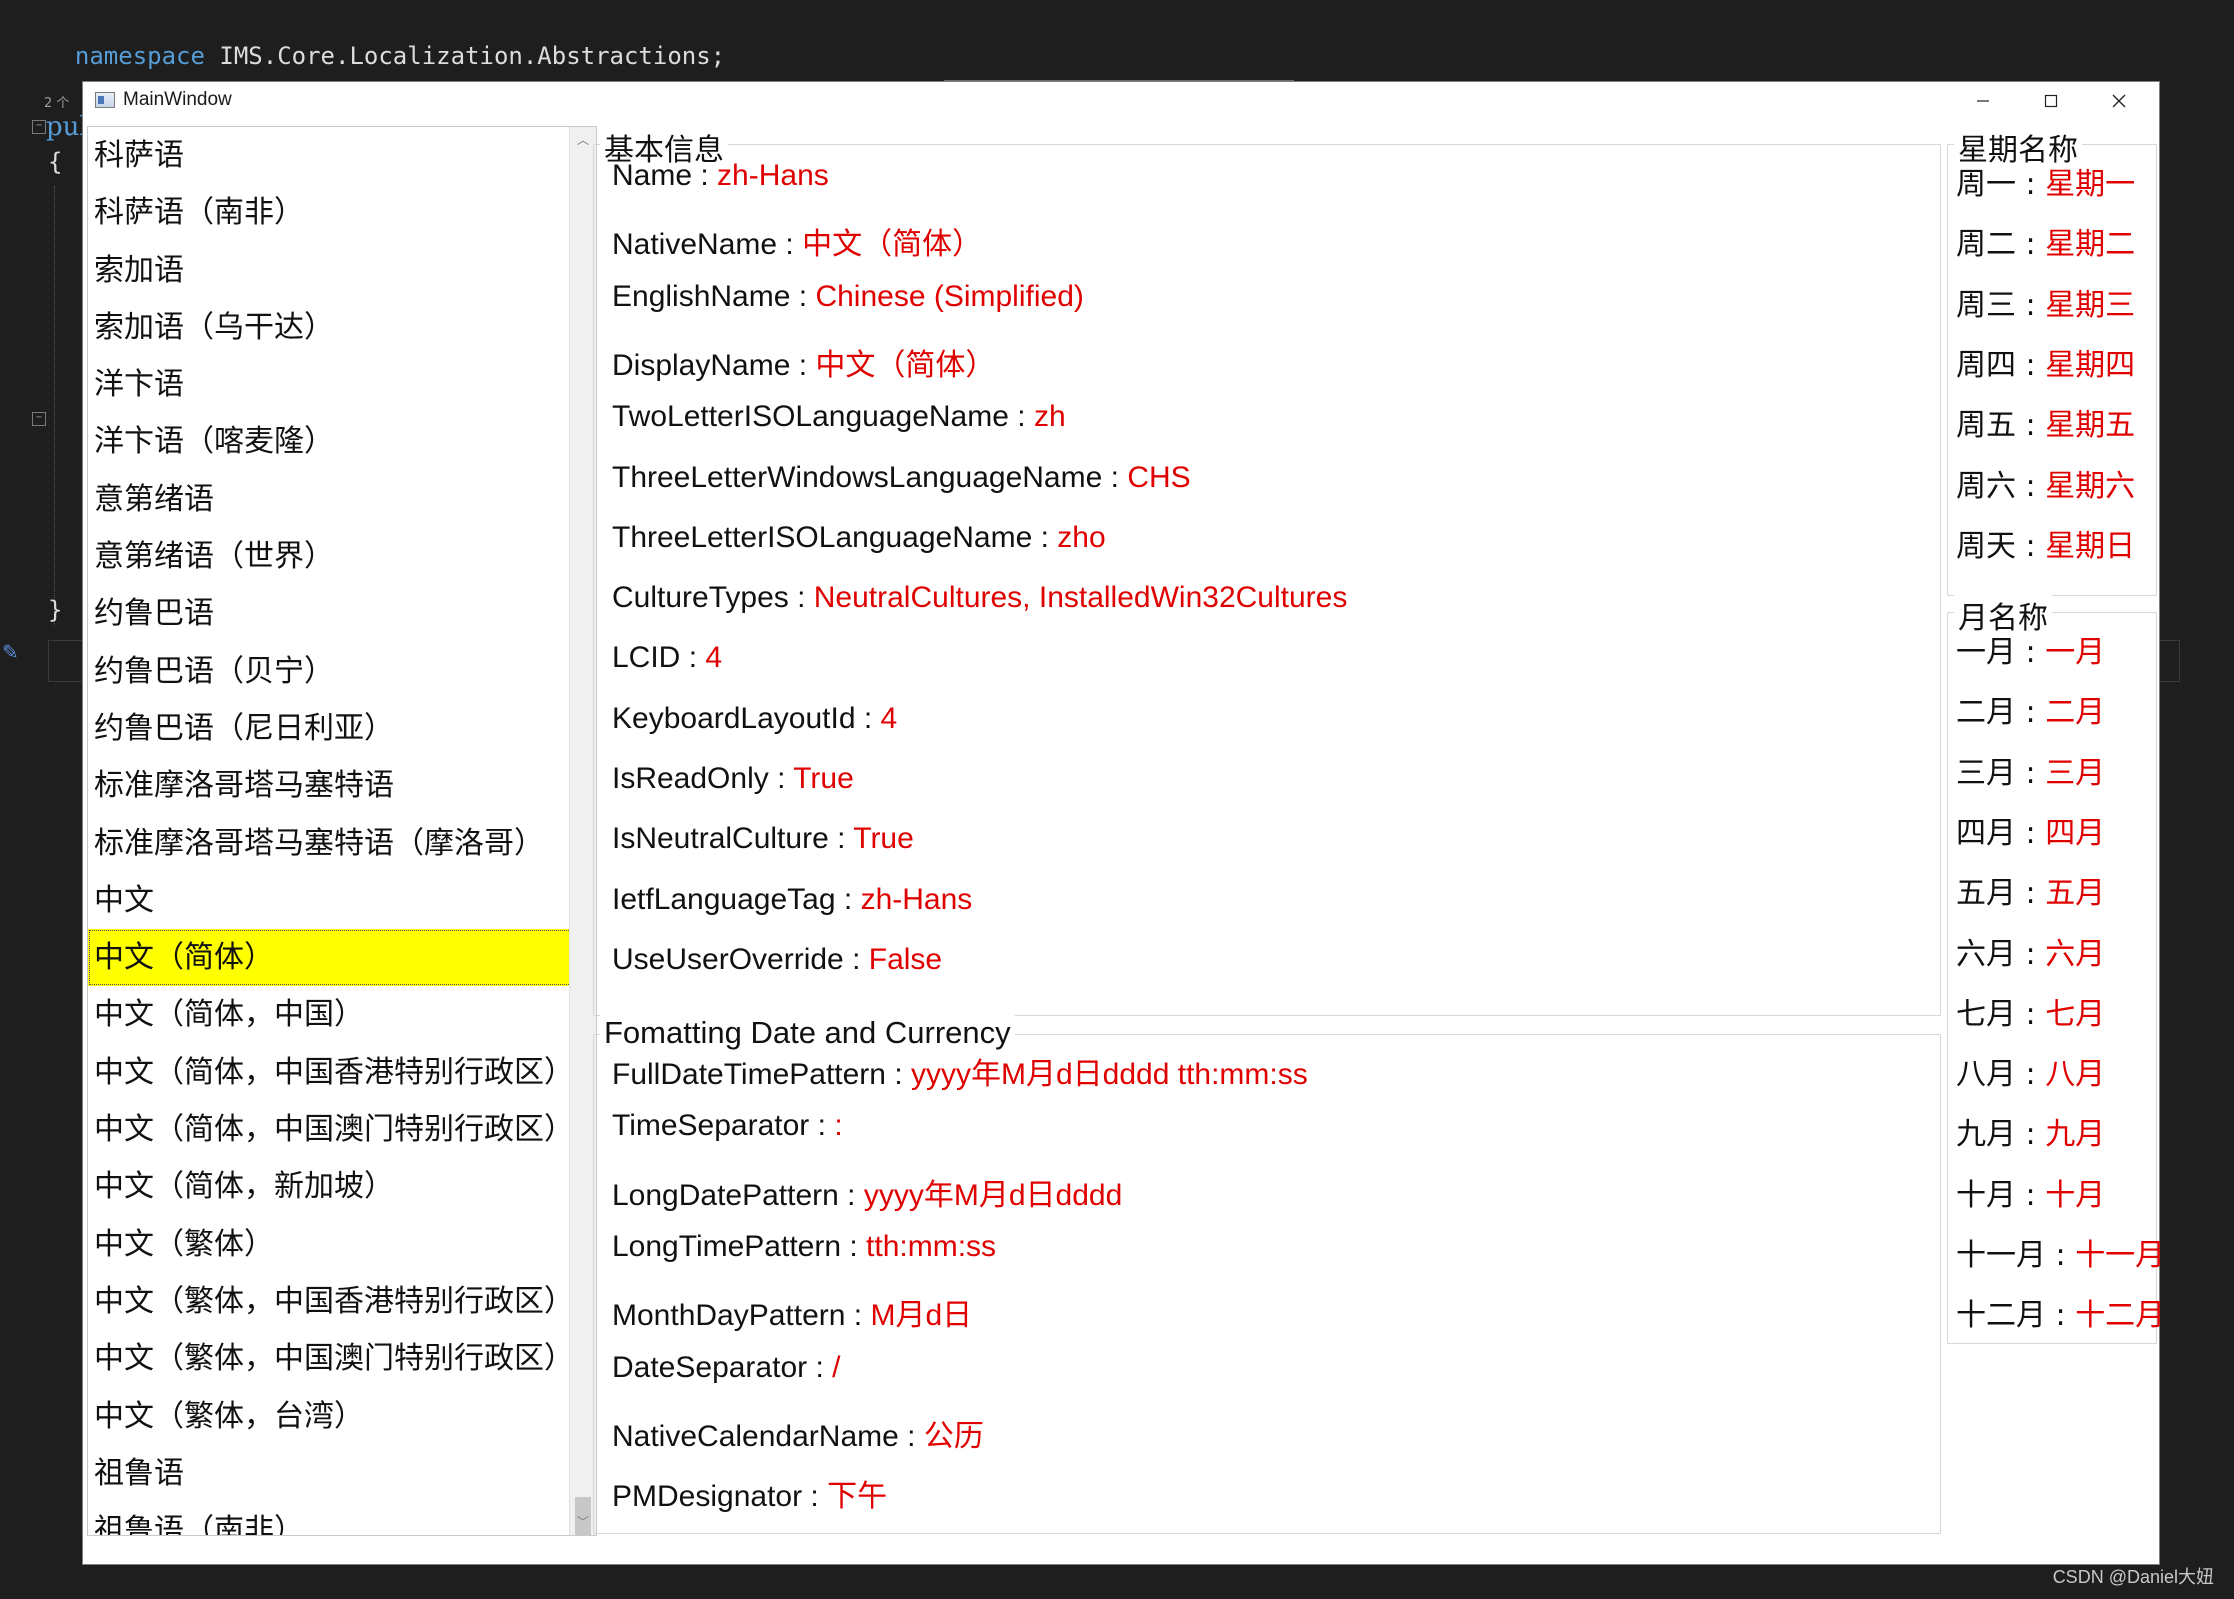 Image resolution: width=2234 pixels, height=1599 pixels. Describe the element at coordinates (1986, 1195) in the screenshot. I see `month-name-label: 十月` at that location.